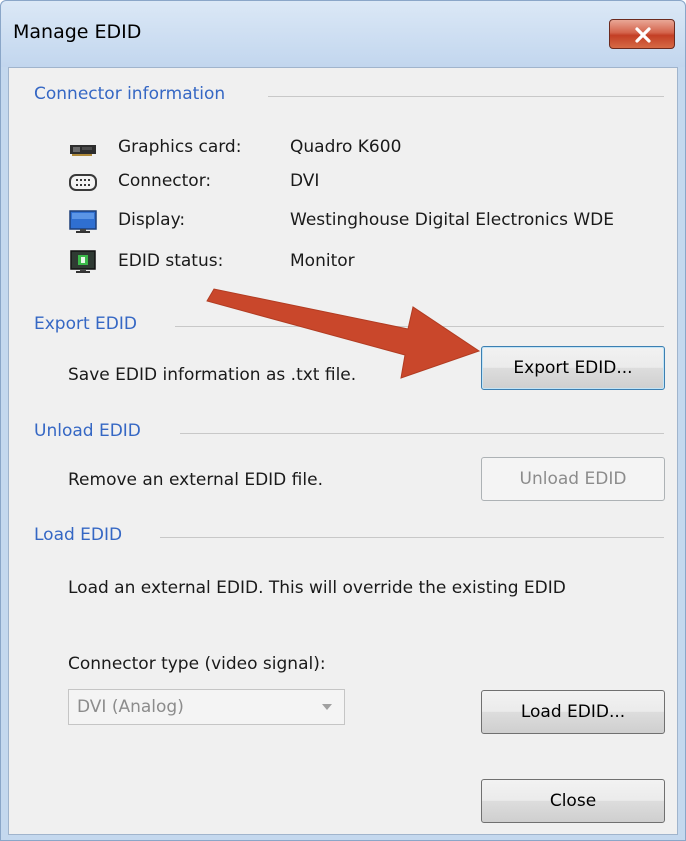 Image resolution: width=686 pixels, height=841 pixels. What do you see at coordinates (152, 220) in the screenshot?
I see `display-label: Display:` at bounding box center [152, 220].